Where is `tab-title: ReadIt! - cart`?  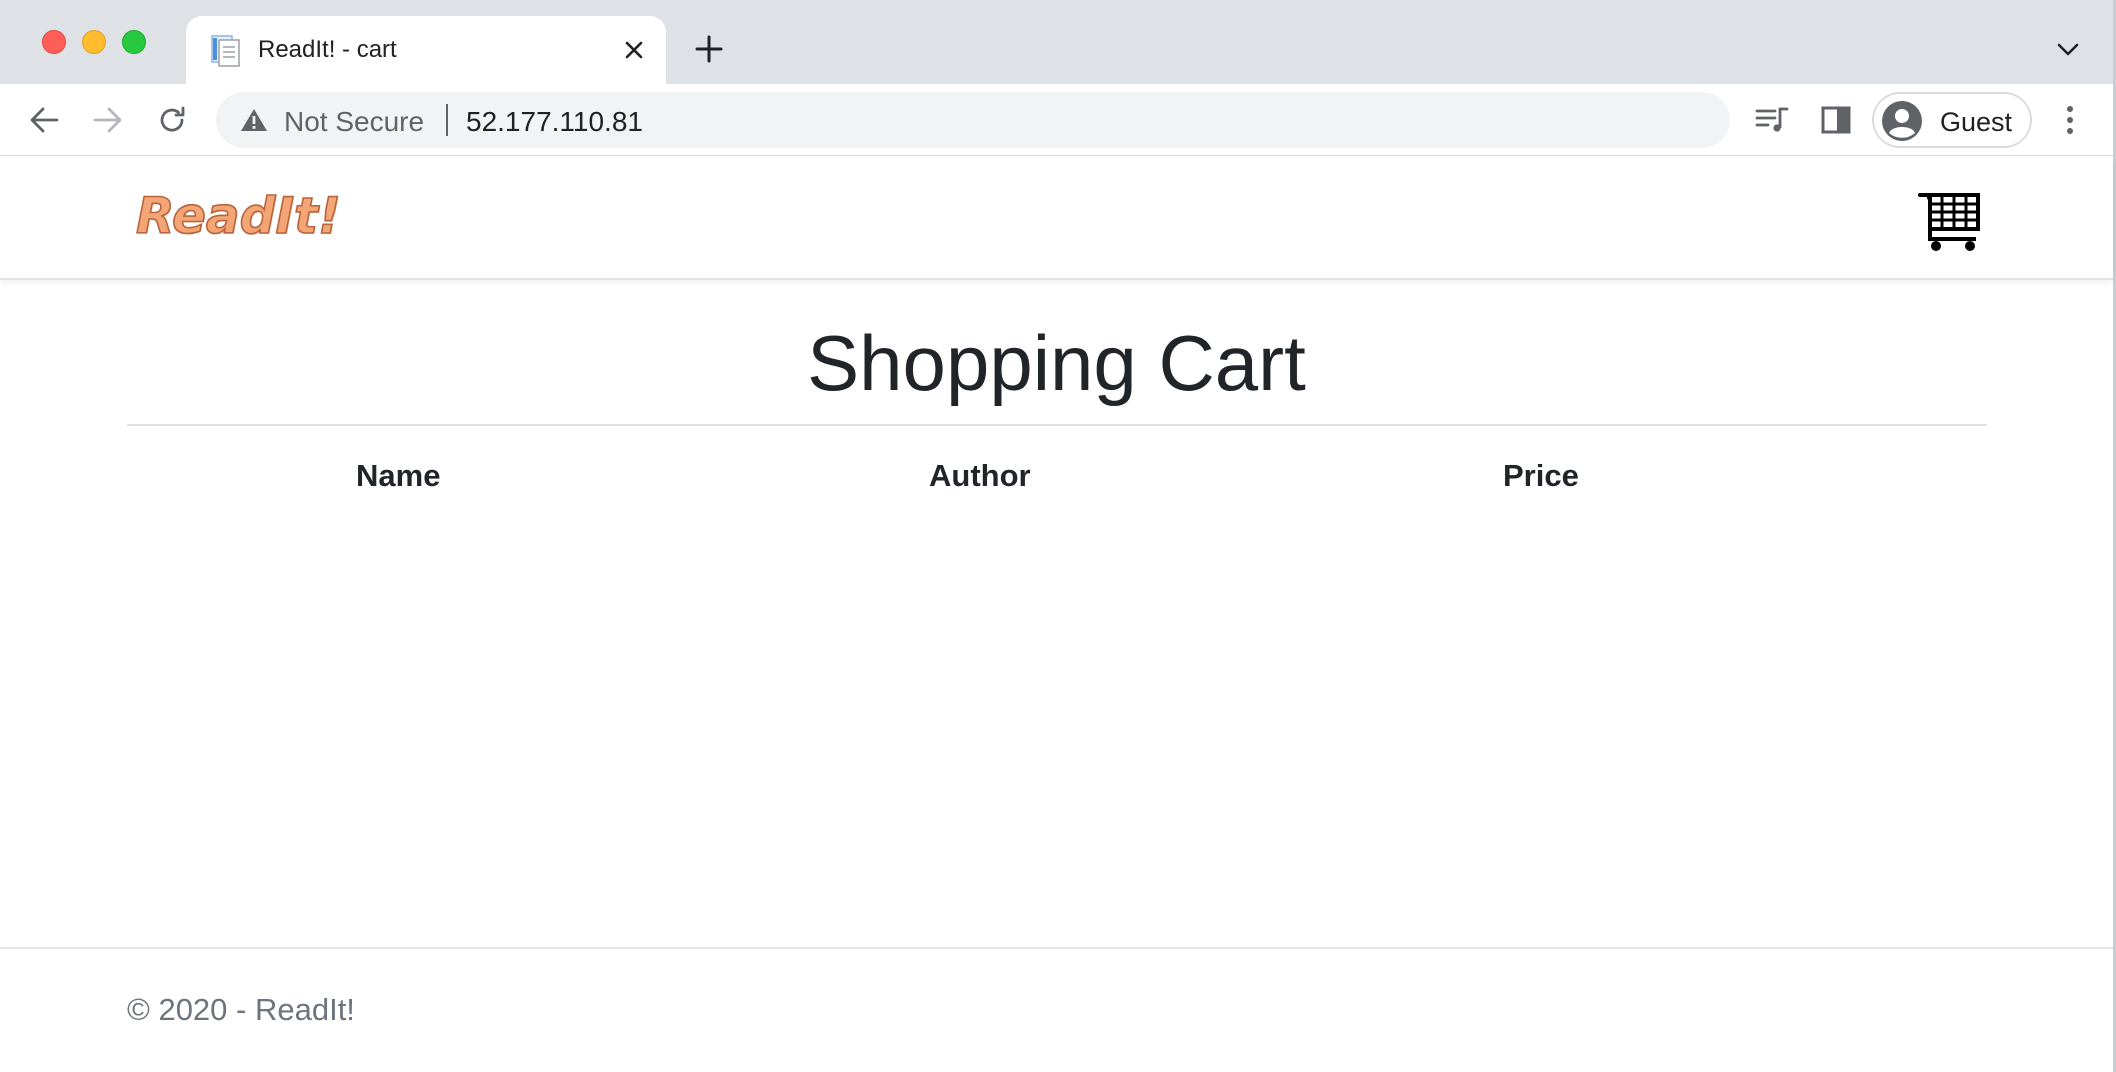 tab-title: ReadIt! - cart is located at coordinates (327, 49).